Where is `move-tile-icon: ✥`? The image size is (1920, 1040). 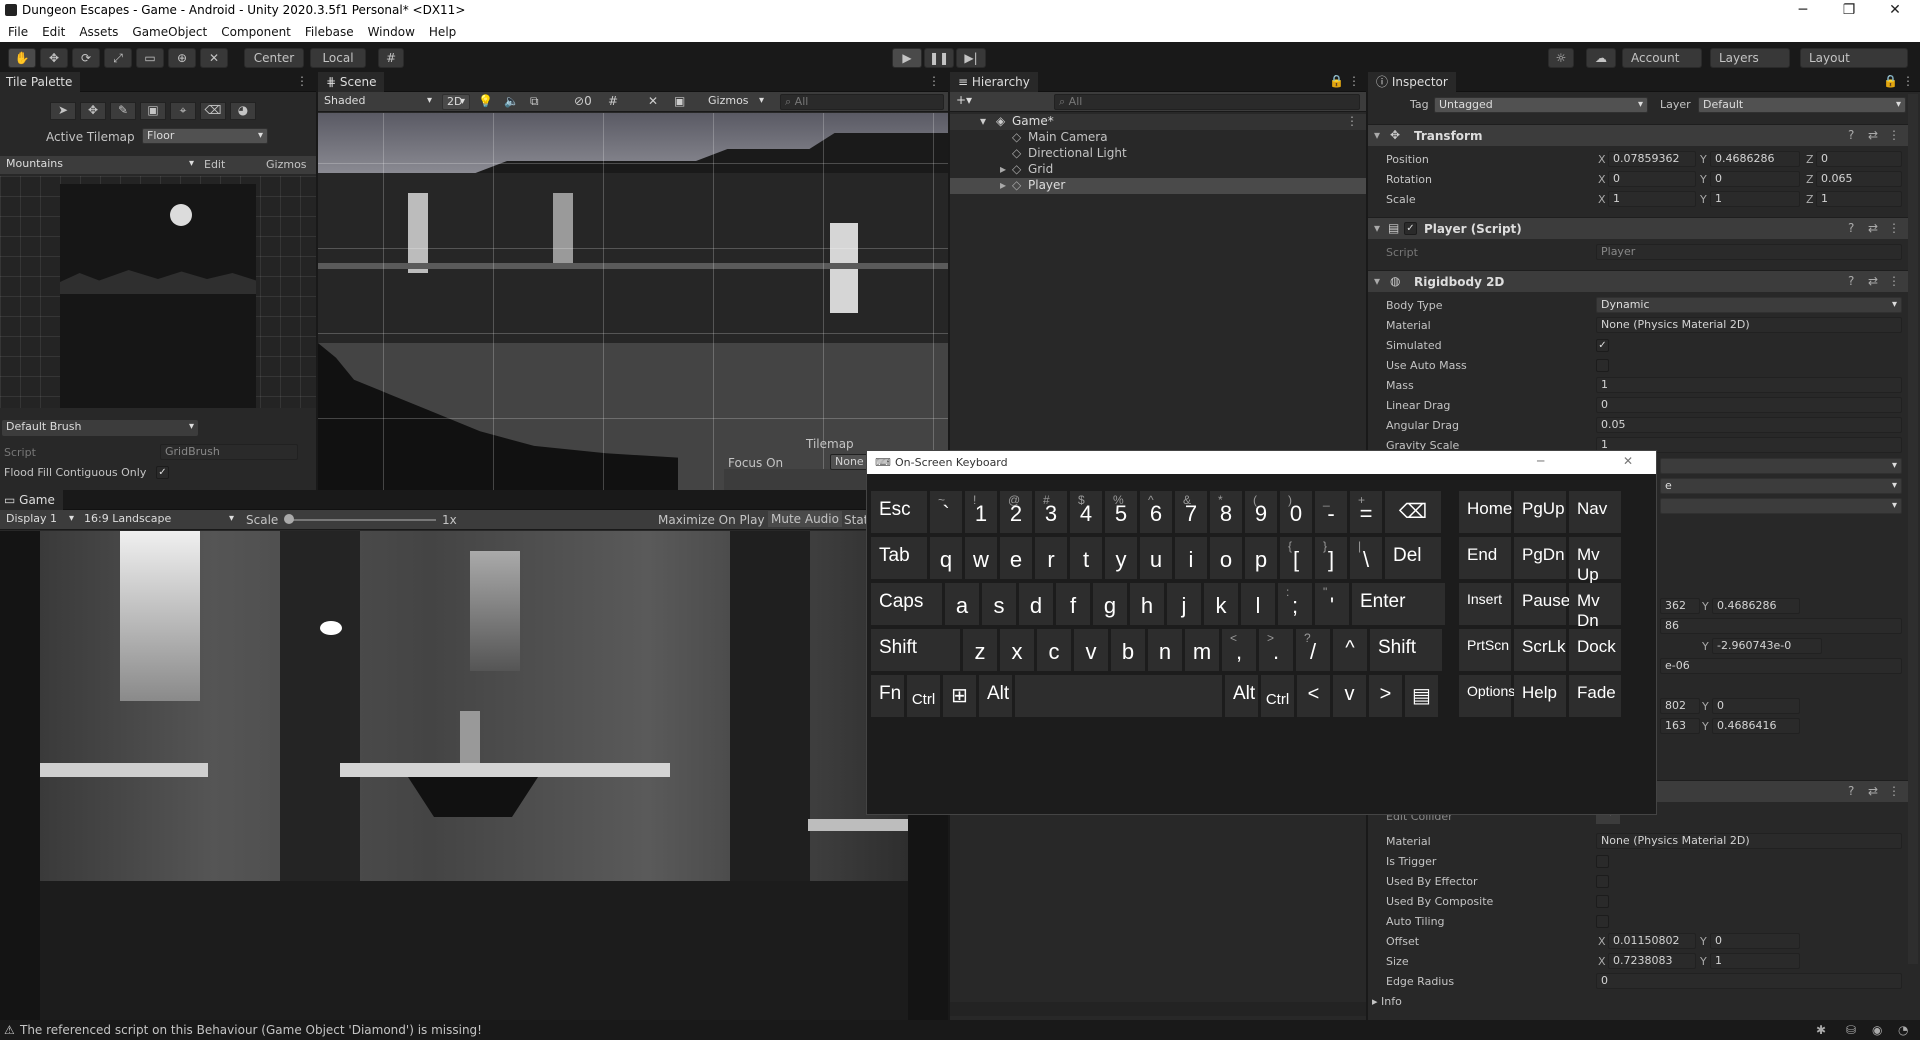 move-tile-icon: ✥ is located at coordinates (93, 111).